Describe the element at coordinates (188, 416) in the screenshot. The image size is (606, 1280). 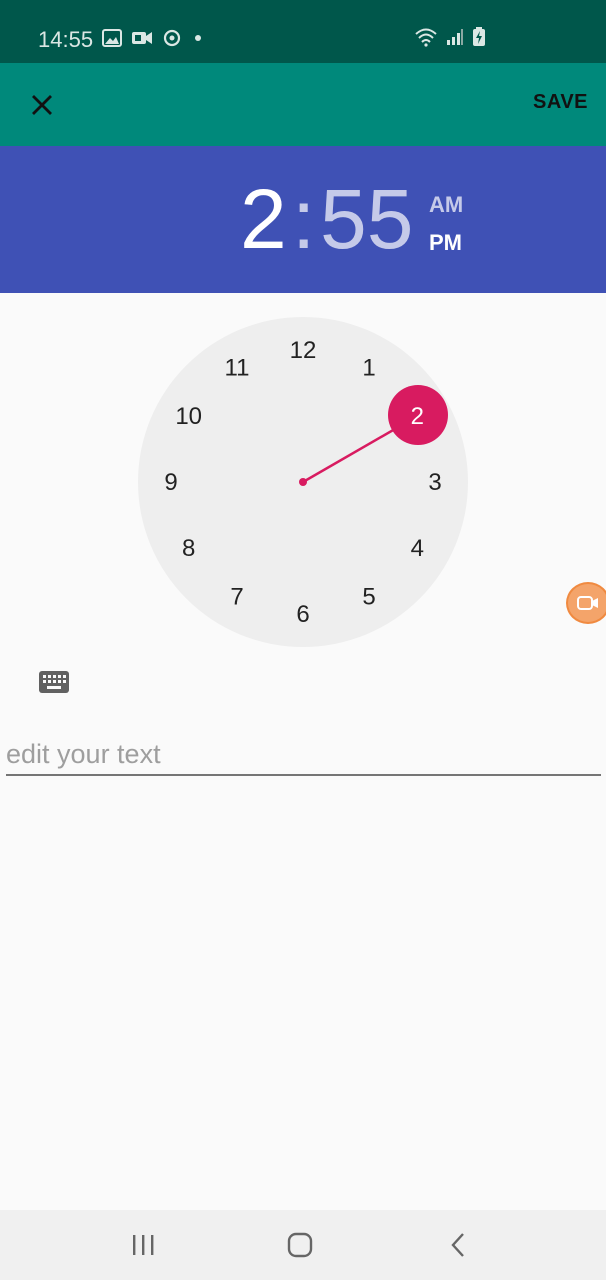
I see `clock-number-10: 10` at that location.